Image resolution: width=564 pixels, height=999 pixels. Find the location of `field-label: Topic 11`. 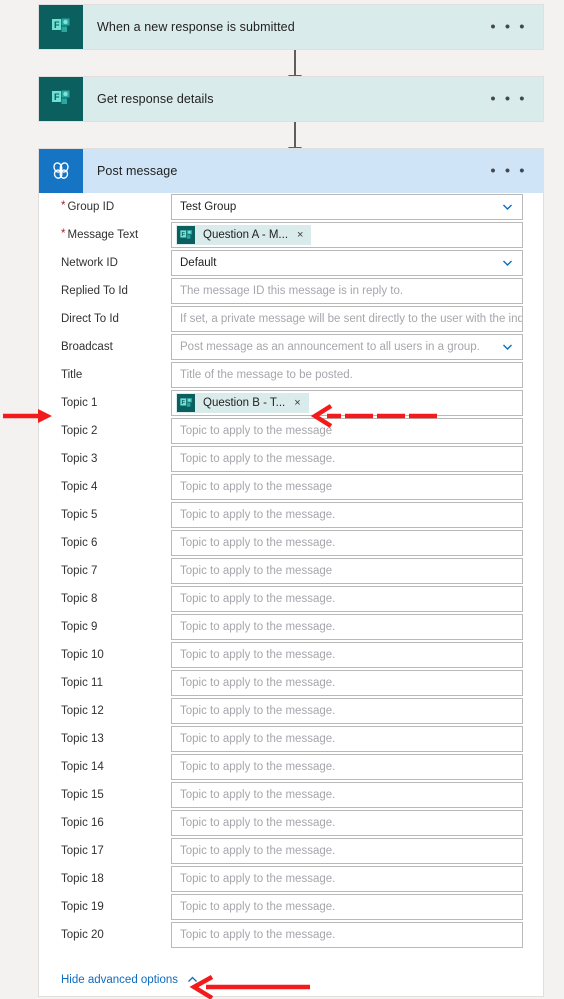

field-label: Topic 11 is located at coordinates (116, 683).